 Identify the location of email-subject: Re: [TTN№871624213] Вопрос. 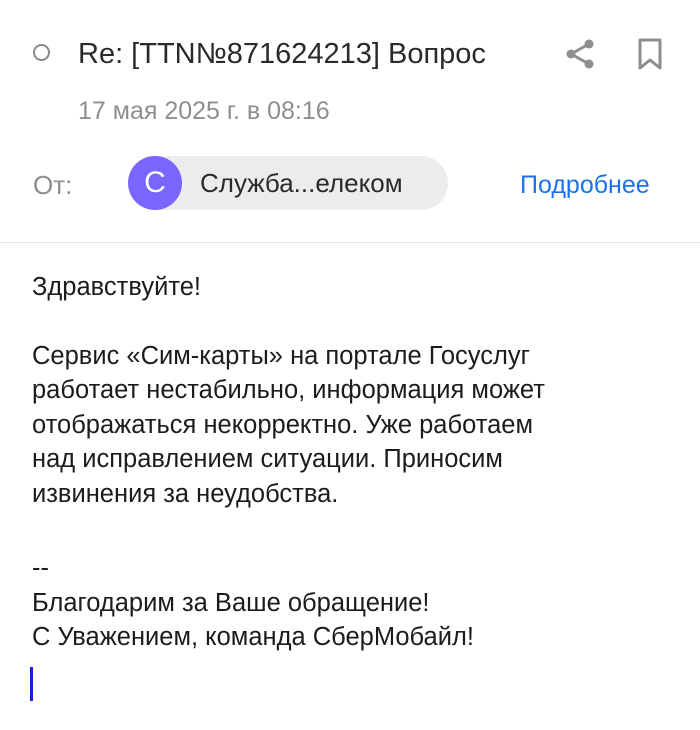
(282, 54).